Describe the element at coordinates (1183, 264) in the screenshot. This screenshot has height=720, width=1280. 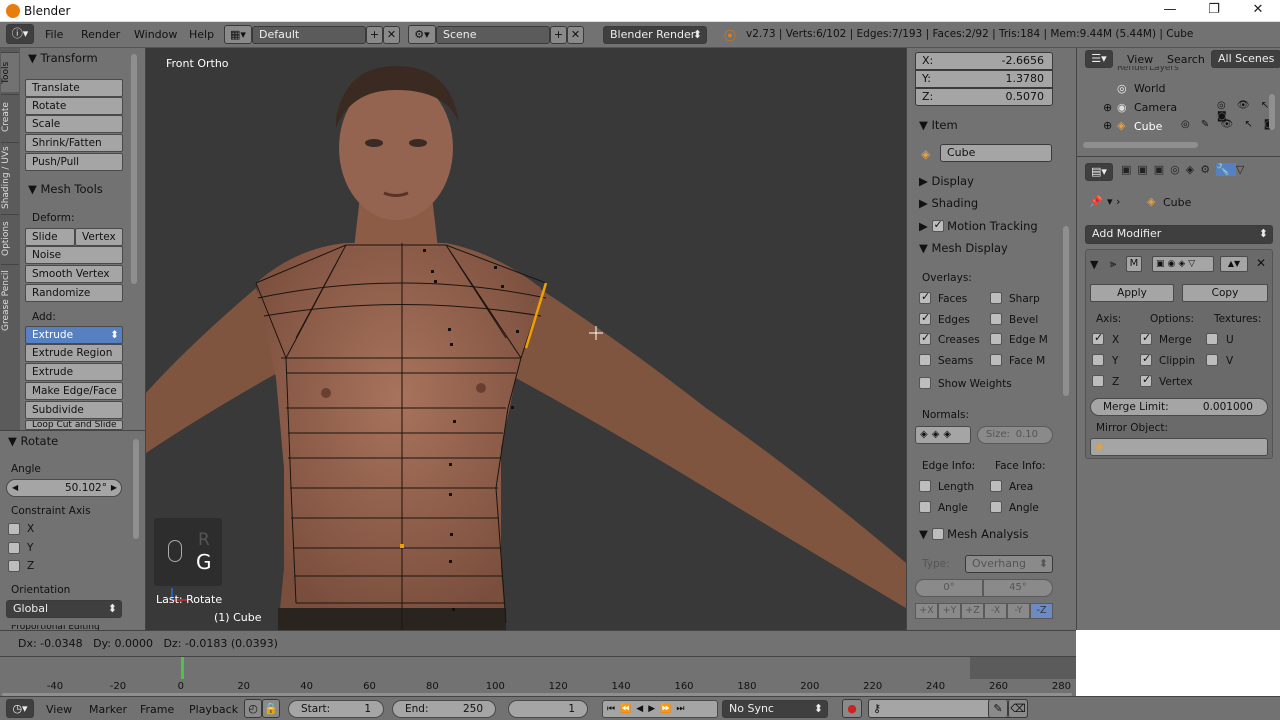
I see `modifier-visibility-icons: ▣◉◈▽` at that location.